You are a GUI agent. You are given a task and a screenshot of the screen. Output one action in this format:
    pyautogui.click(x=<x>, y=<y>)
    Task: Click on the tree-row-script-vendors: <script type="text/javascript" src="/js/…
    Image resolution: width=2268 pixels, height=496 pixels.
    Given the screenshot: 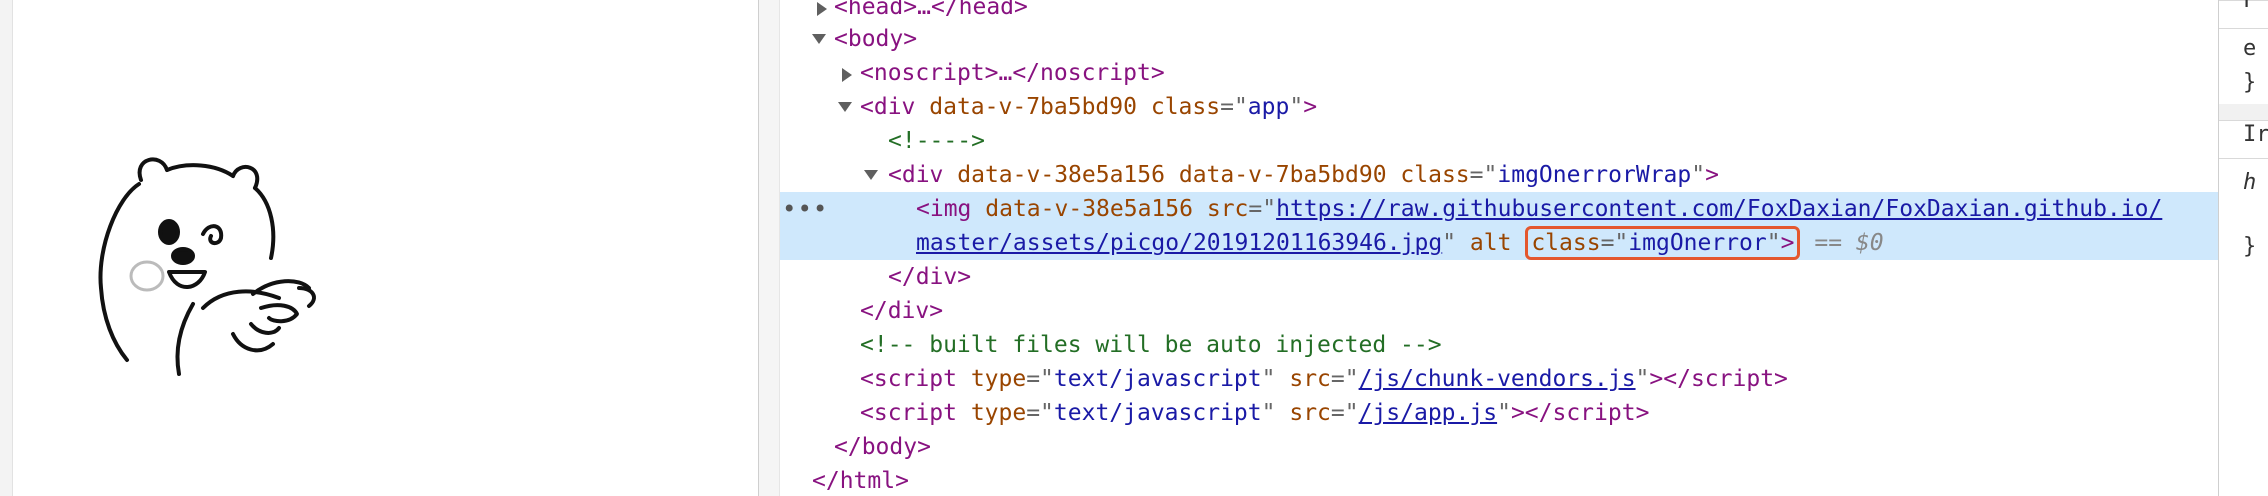 What is the action you would take?
    pyautogui.click(x=1500, y=379)
    